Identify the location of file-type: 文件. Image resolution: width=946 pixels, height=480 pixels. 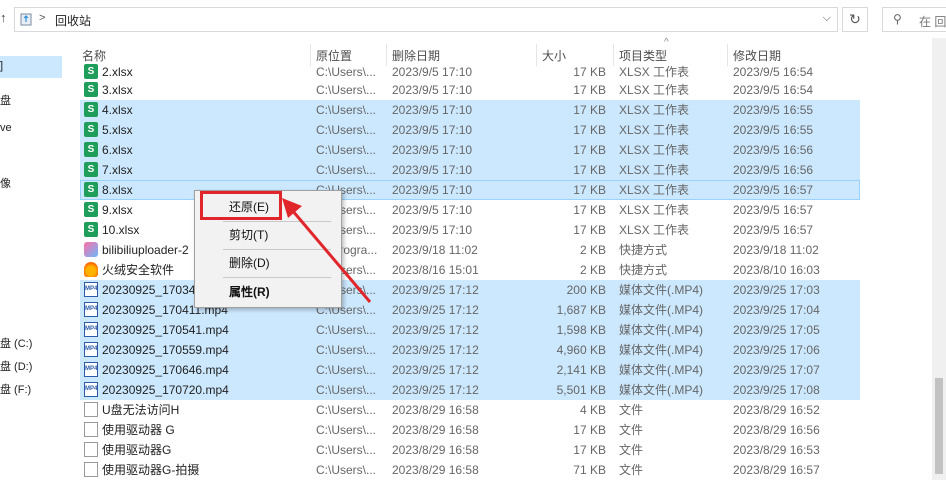
(631, 470).